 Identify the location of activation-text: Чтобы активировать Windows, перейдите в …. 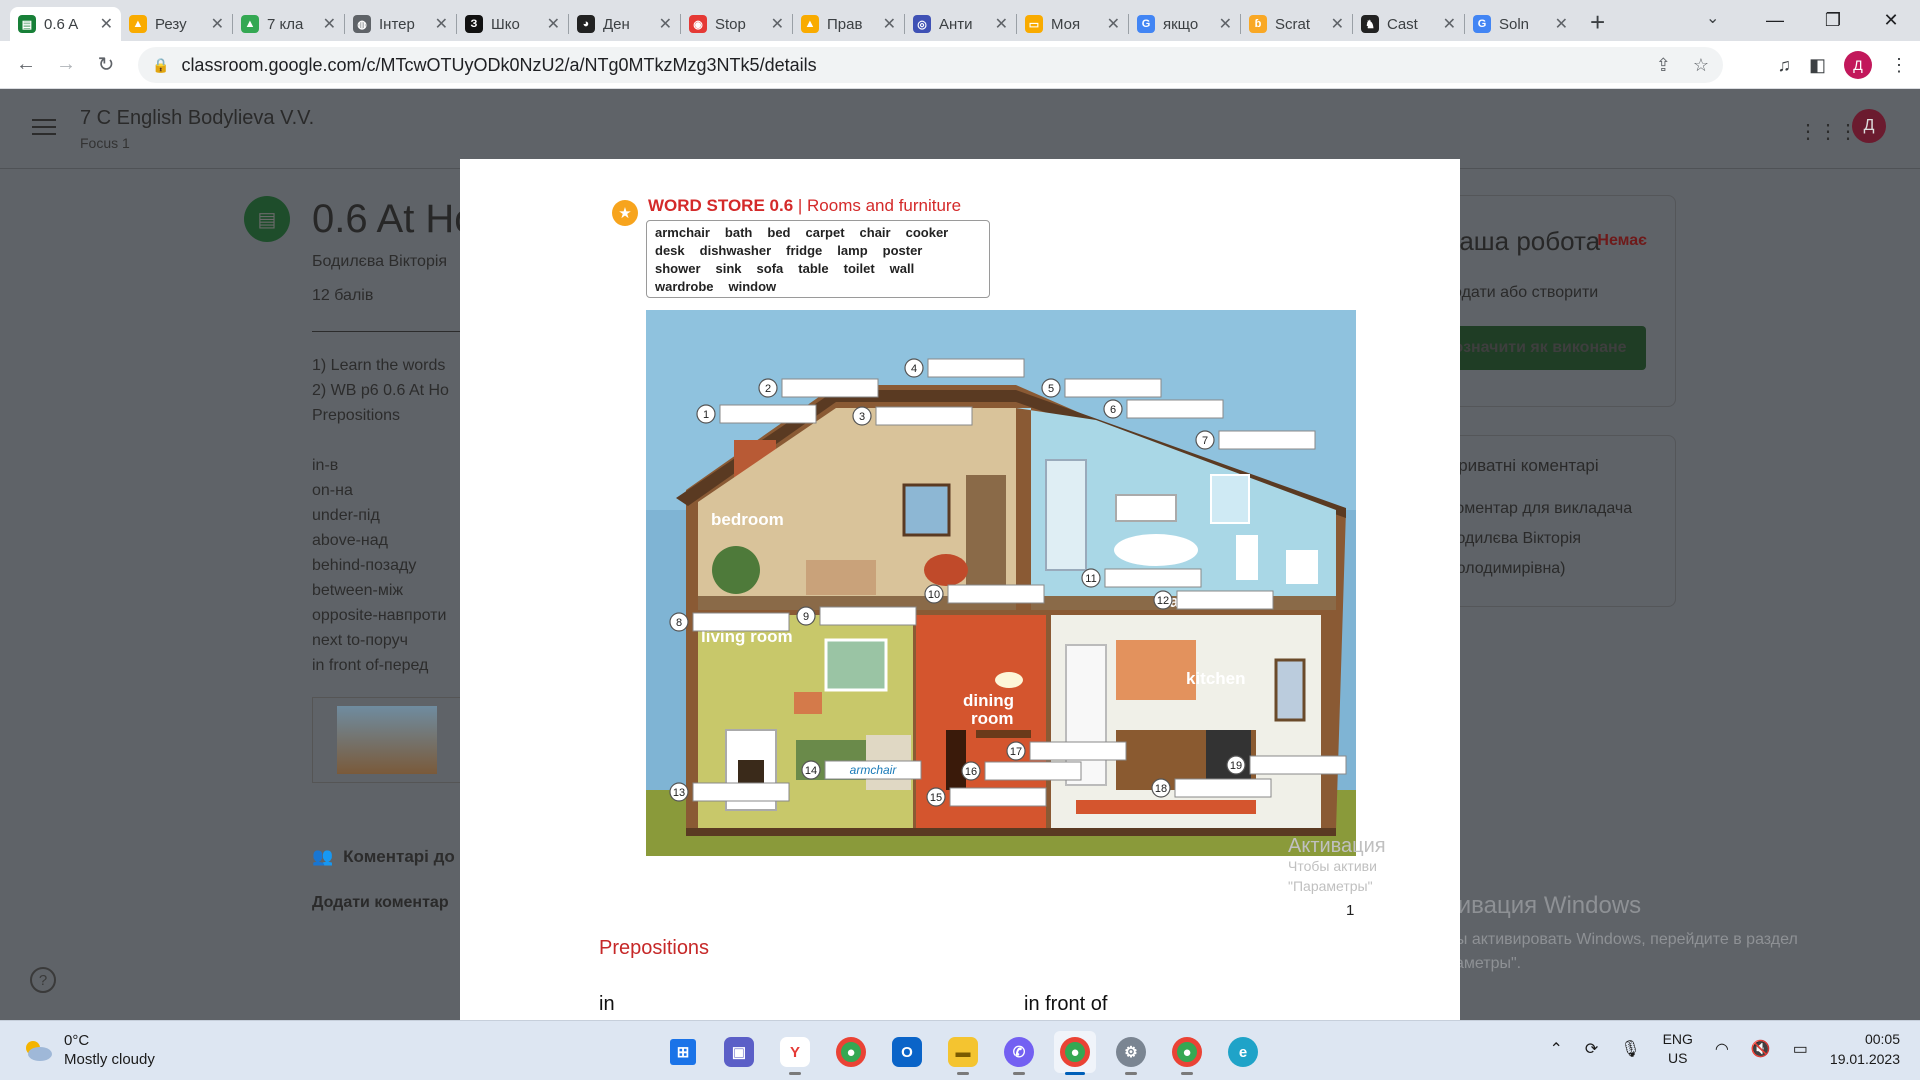
(1609, 951).